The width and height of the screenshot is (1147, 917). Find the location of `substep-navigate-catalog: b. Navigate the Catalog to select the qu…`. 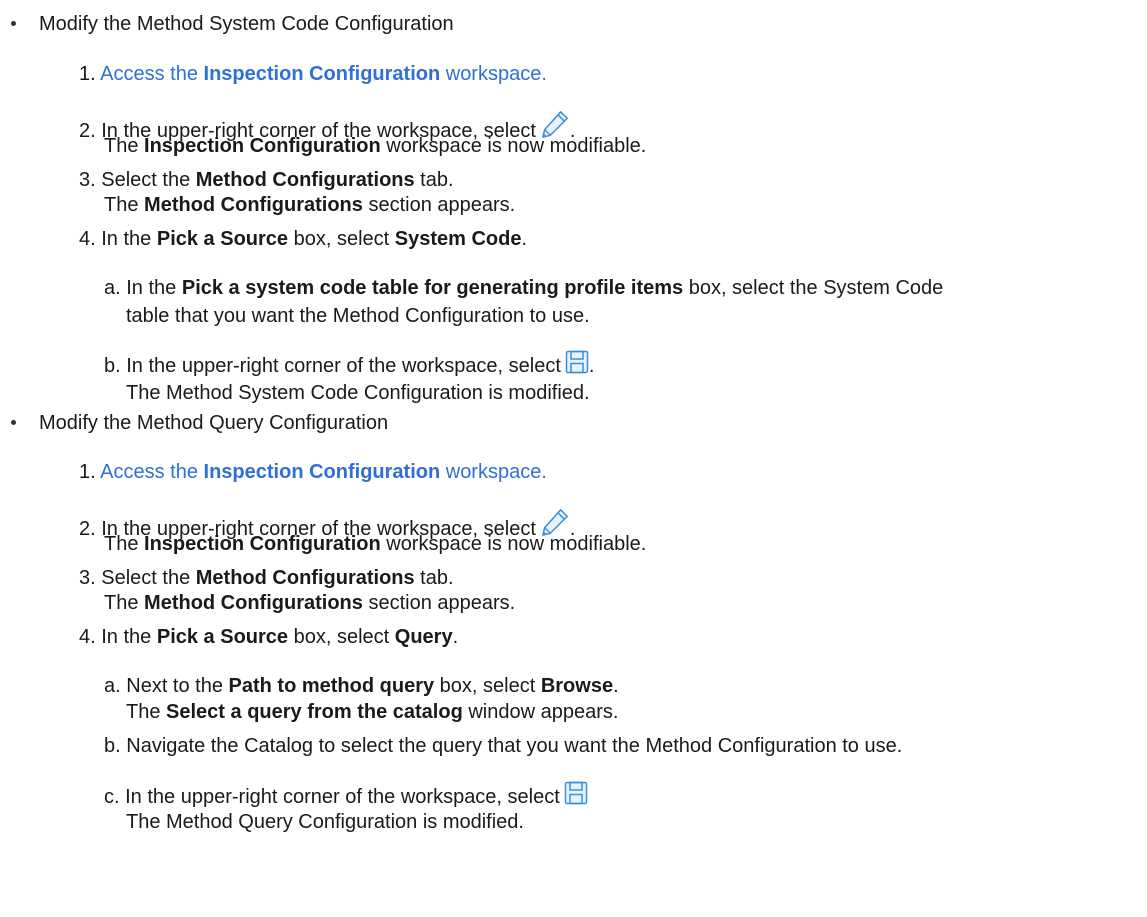

substep-navigate-catalog: b. Navigate the Catalog to select the qu… is located at coordinates (503, 746).